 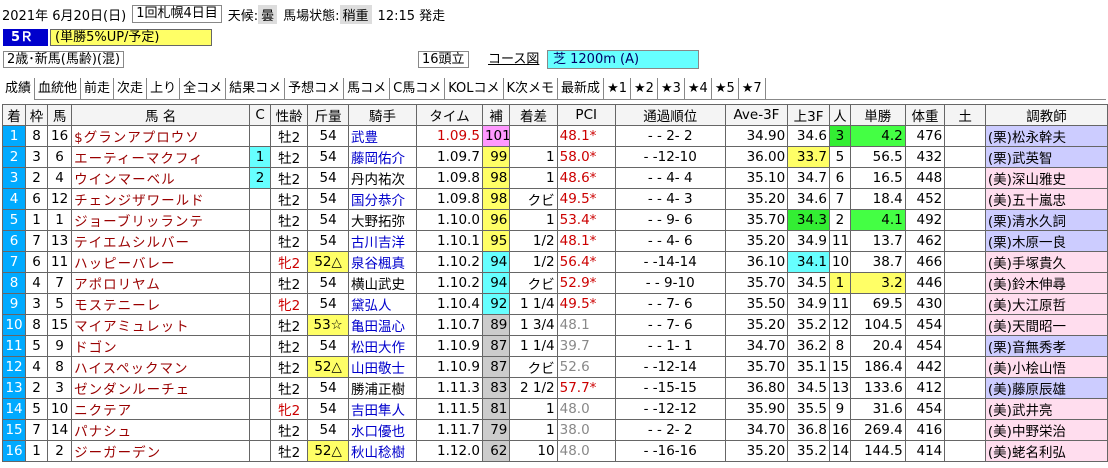 What do you see at coordinates (382, 304) in the screenshot?
I see `cell-jockey: 黛弘人` at bounding box center [382, 304].